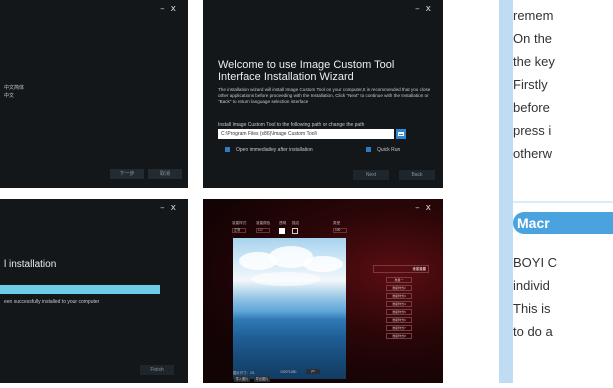 This screenshot has width=613, height=388. I want to click on size-select: 1.0, so click(263, 230).